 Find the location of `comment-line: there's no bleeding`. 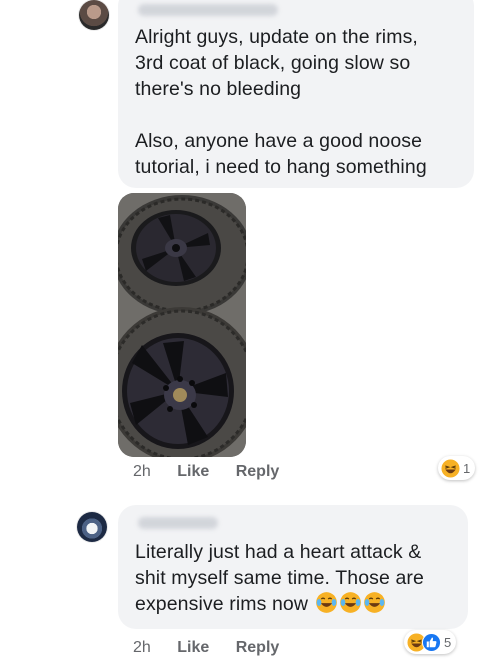

comment-line: there's no bleeding is located at coordinates (218, 89).